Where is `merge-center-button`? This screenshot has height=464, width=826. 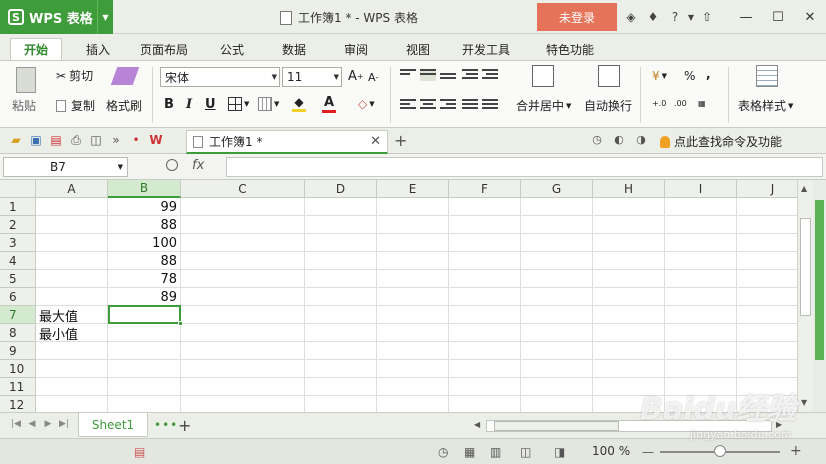 merge-center-button is located at coordinates (543, 76).